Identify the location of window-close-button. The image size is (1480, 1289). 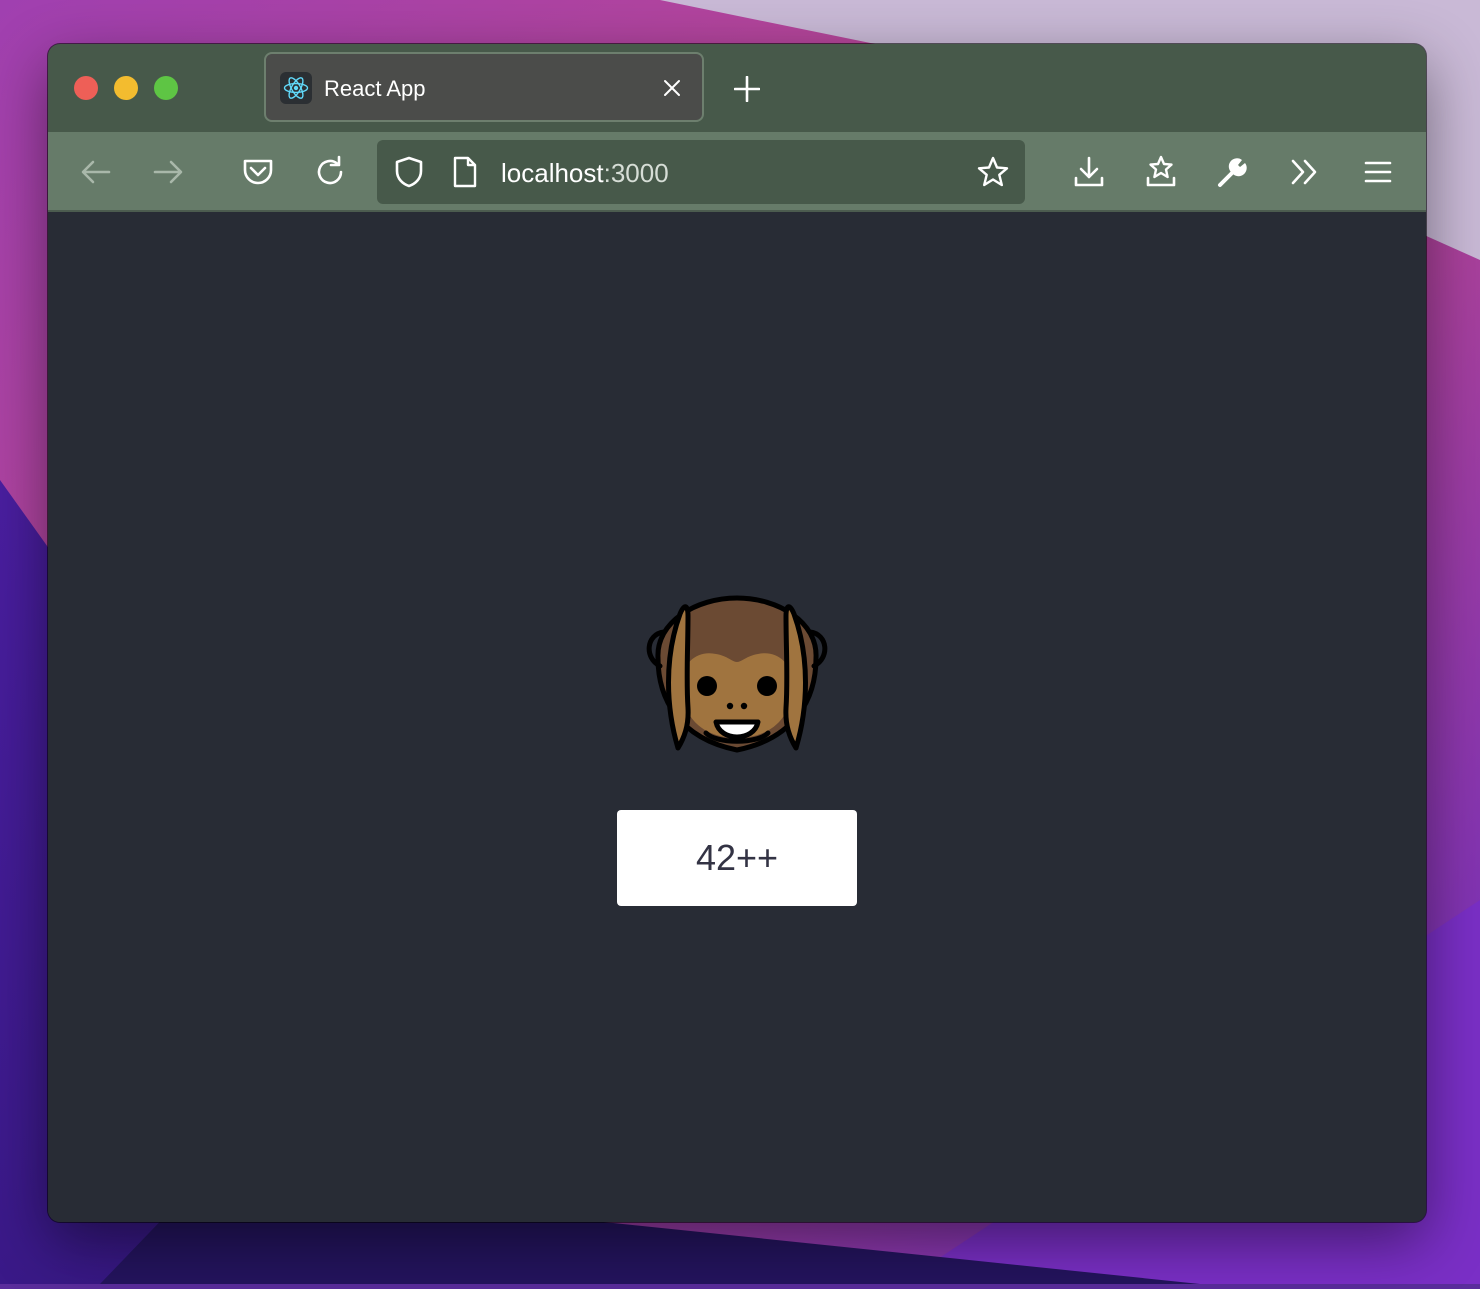
(86, 88).